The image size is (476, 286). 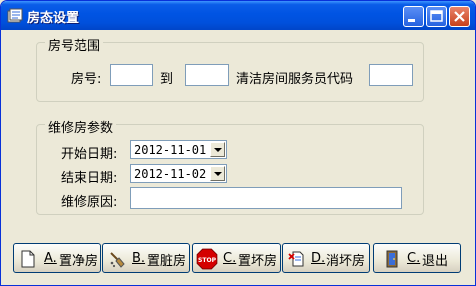 I want to click on stop-sign-text: STOP, so click(x=207, y=260).